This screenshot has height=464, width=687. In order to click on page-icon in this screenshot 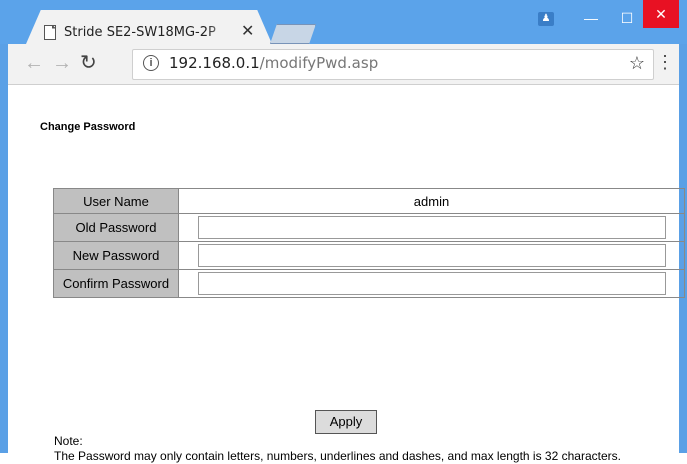, I will do `click(50, 32)`.